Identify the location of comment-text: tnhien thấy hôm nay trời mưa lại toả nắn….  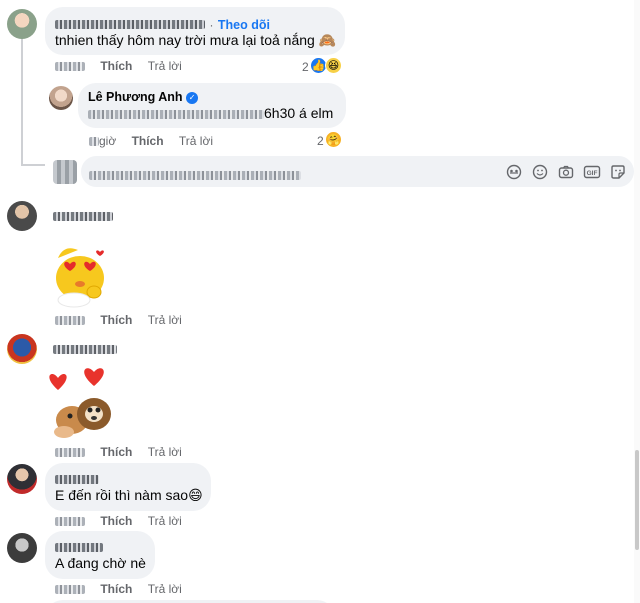
(196, 40).